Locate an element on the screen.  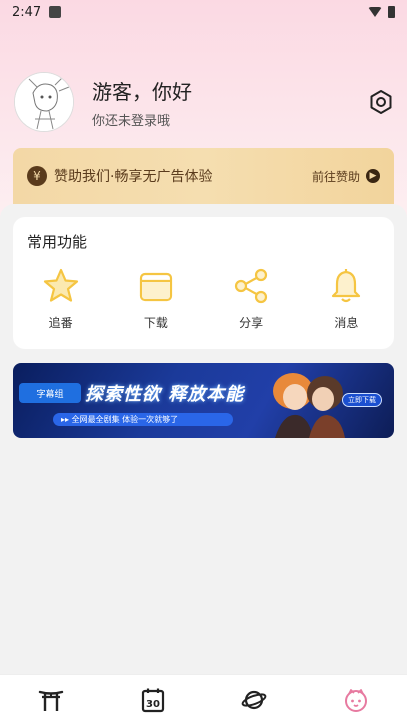
wifi-icon is located at coordinates (375, 12).